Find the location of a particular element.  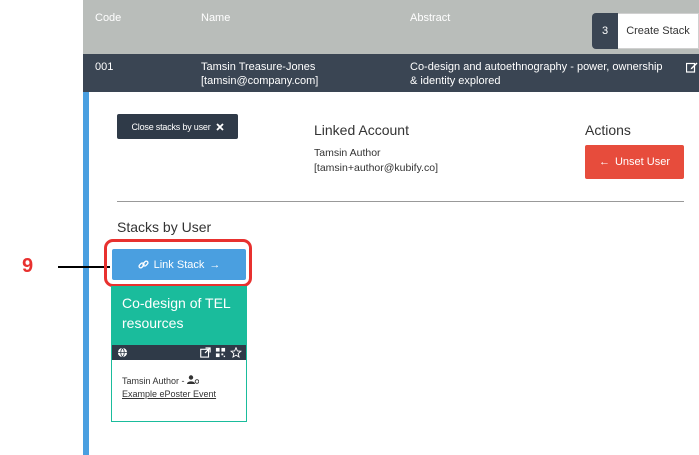

actions-title: Actions is located at coordinates (608, 130).